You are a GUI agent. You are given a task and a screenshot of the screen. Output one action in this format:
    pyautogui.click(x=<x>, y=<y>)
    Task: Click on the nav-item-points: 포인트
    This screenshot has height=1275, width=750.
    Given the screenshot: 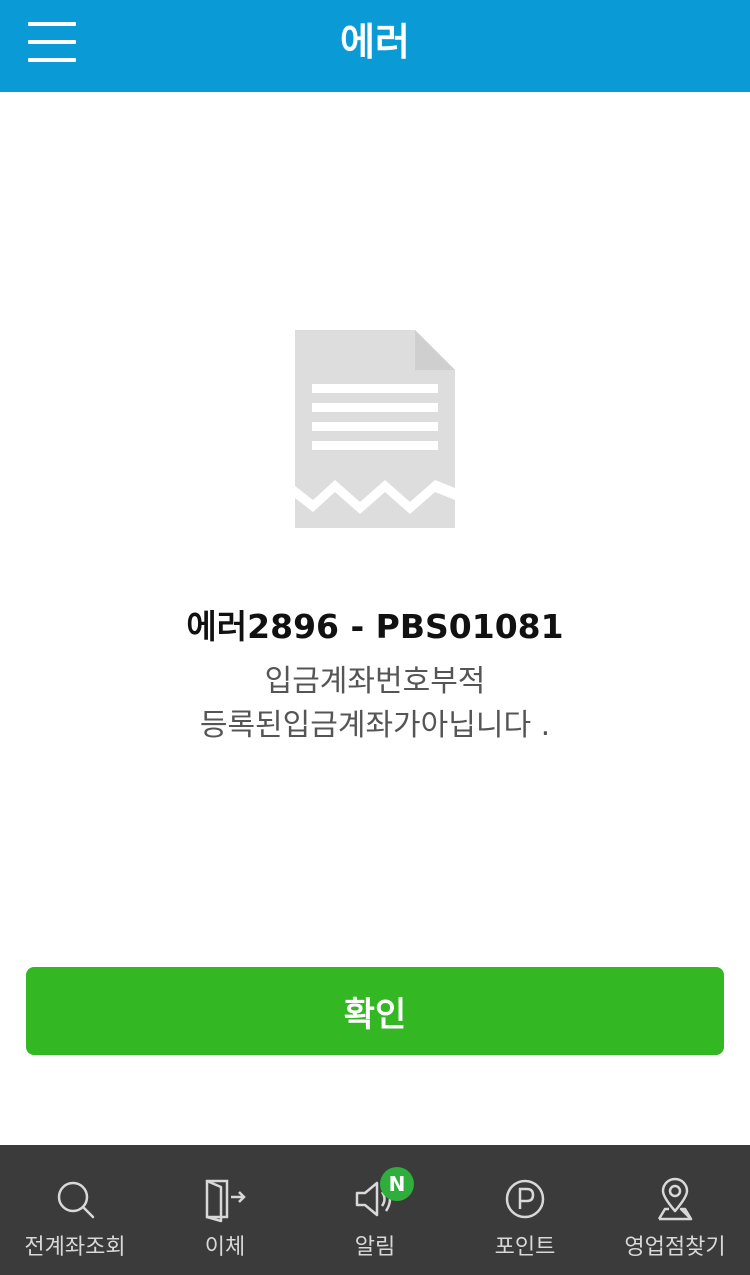 What is the action you would take?
    pyautogui.click(x=525, y=1210)
    